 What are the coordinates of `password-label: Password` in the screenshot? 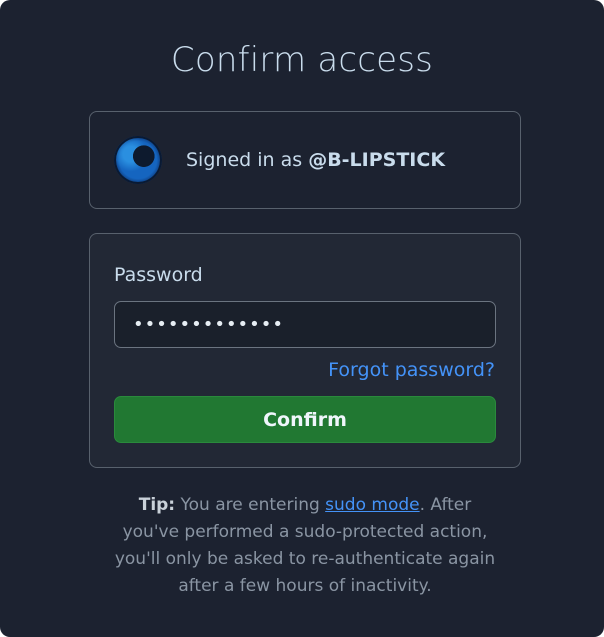 It's located at (158, 275).